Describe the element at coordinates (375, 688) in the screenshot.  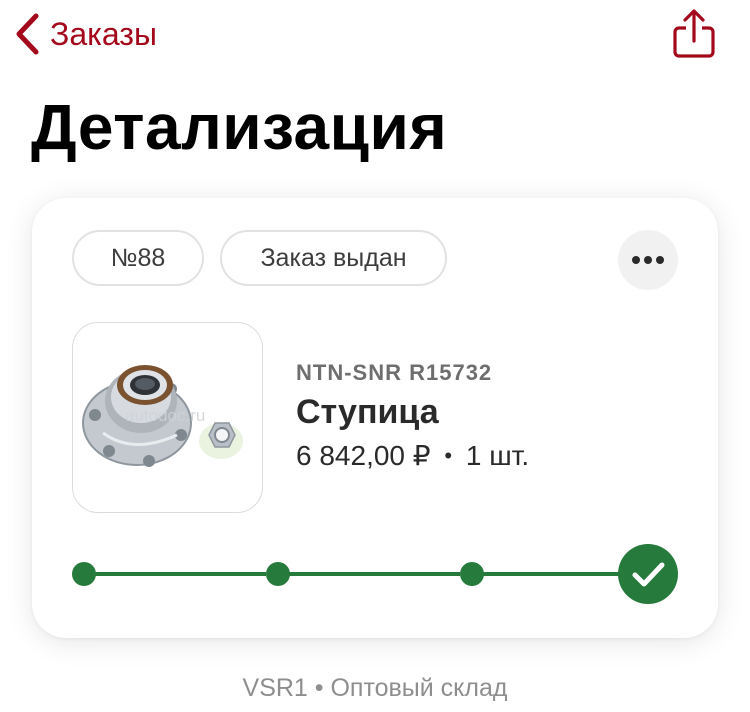
I see `warehouse-info: VSR1 • Оптовый склад` at that location.